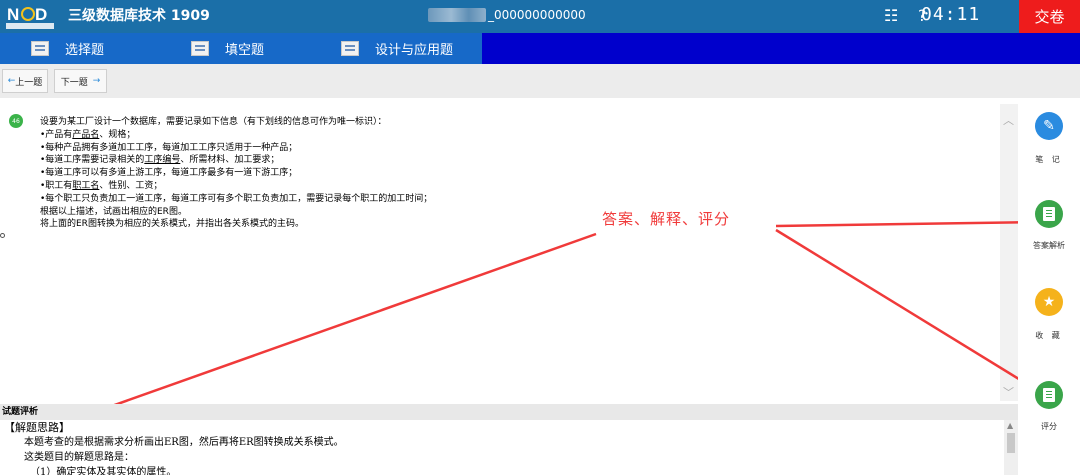  What do you see at coordinates (1010, 425) in the screenshot?
I see `chevron-up-icon: ▲` at bounding box center [1010, 425].